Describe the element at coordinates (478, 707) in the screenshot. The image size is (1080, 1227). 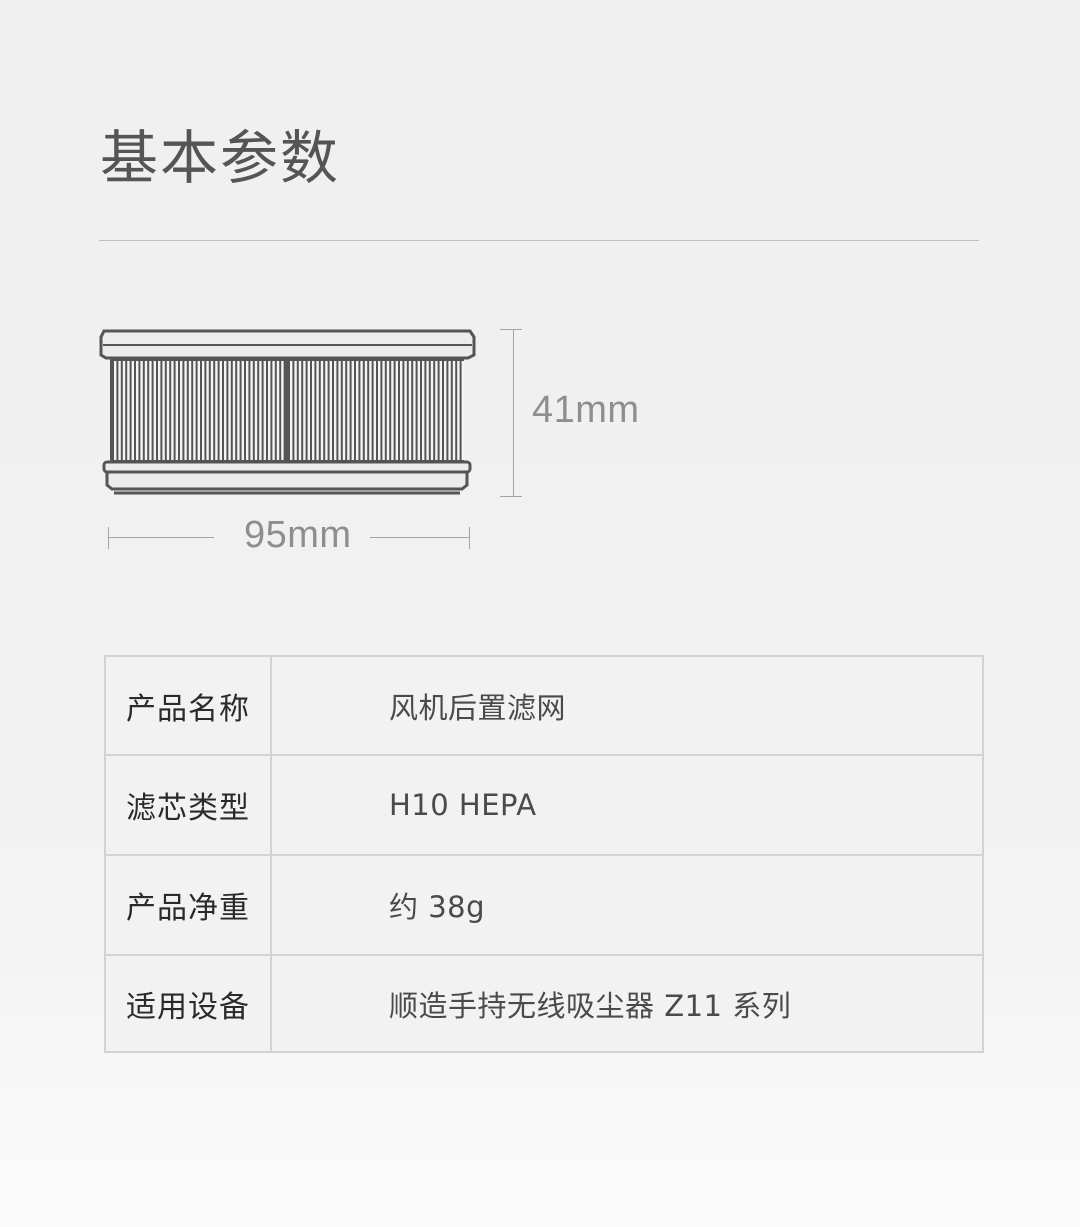
I see `spec-value: 风机后置滤网` at that location.